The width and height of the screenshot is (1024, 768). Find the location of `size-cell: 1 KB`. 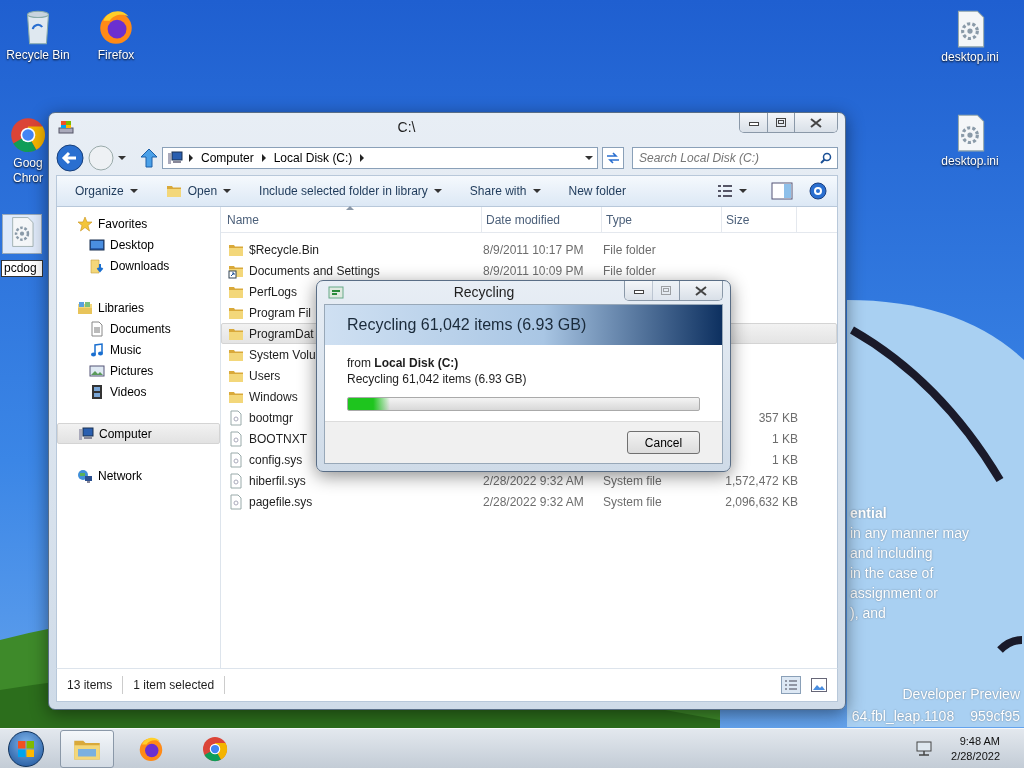

size-cell: 1 KB is located at coordinates (785, 459).